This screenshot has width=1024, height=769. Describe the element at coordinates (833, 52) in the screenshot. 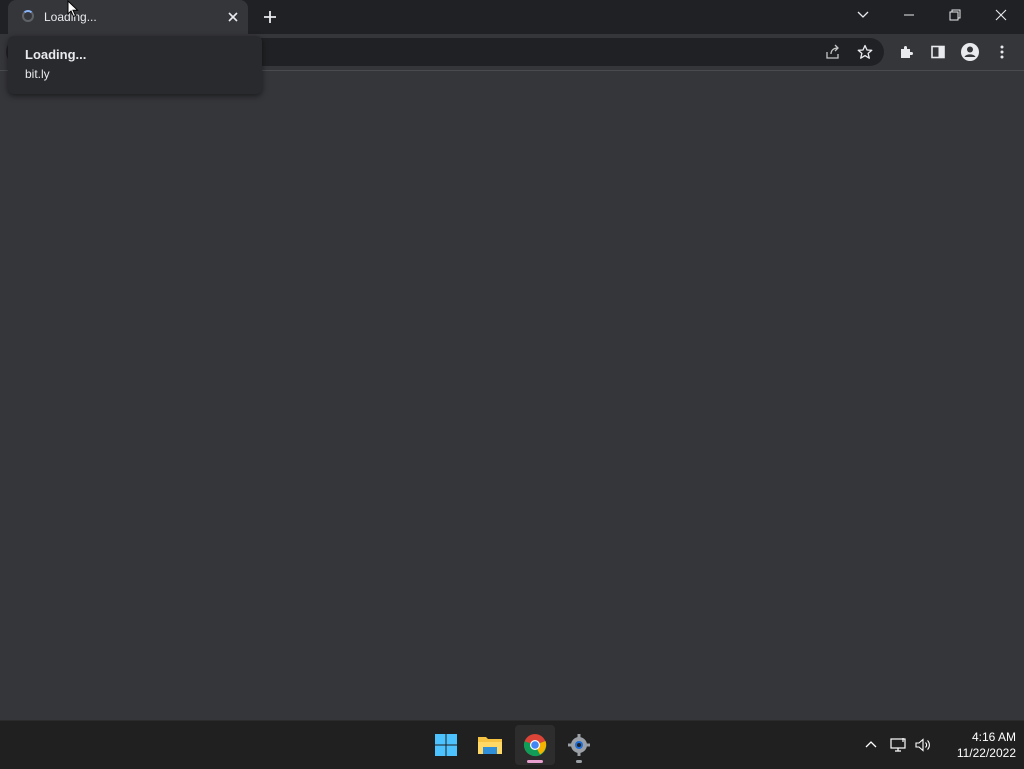

I see `share-icon` at that location.